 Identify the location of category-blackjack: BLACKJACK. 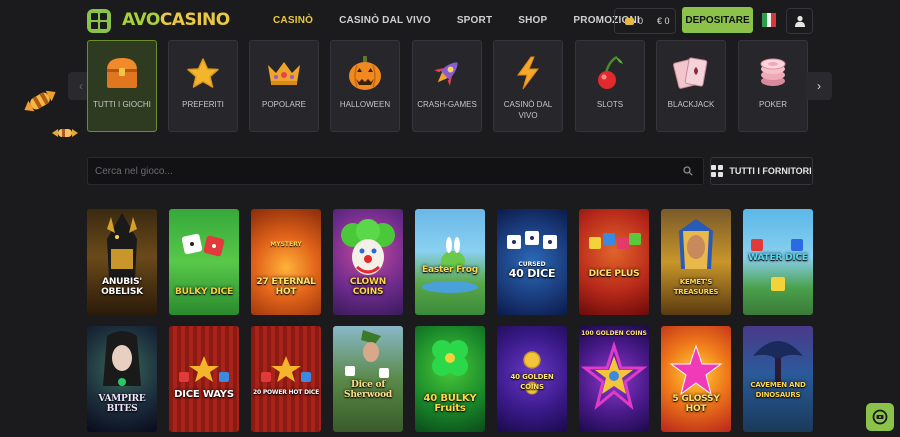
(691, 86).